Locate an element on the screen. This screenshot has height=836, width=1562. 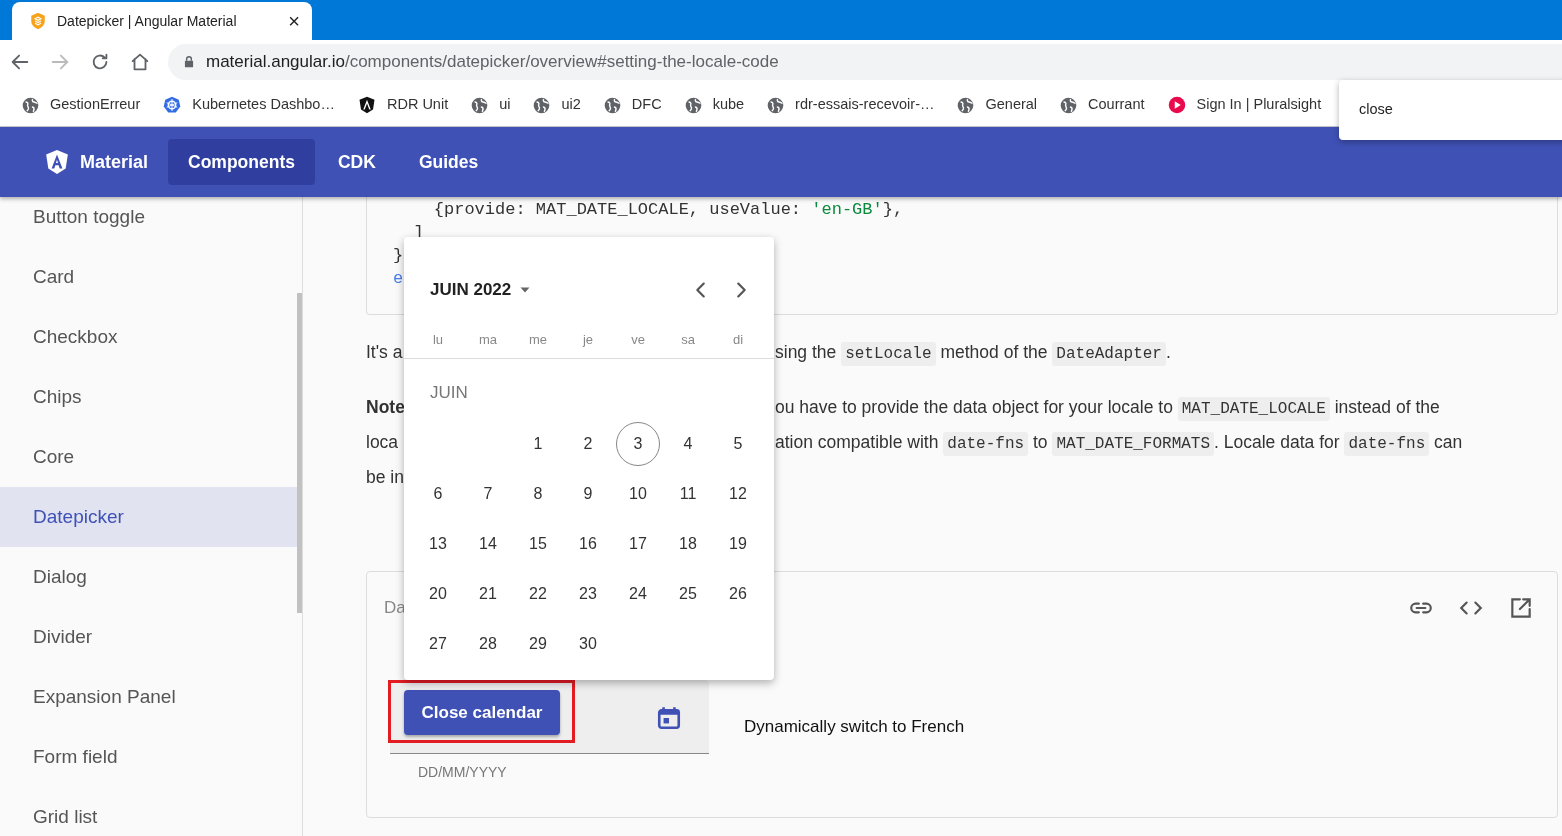
calendar-day: 13 is located at coordinates (438, 544).